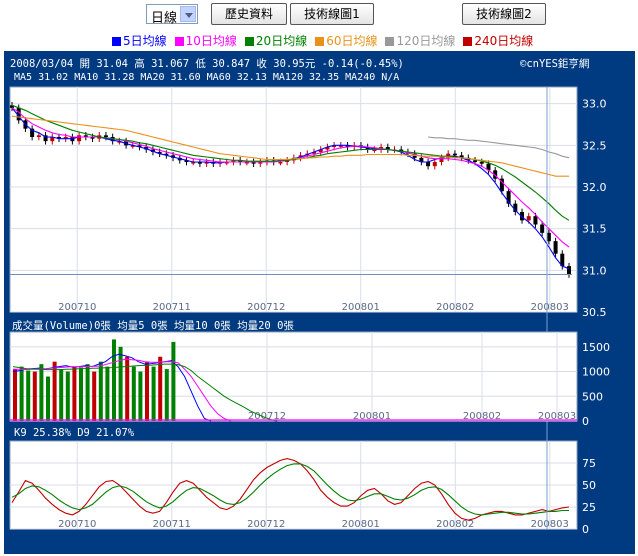  Describe the element at coordinates (594, 145) in the screenshot. I see `y-tick-label: 32.5` at that location.